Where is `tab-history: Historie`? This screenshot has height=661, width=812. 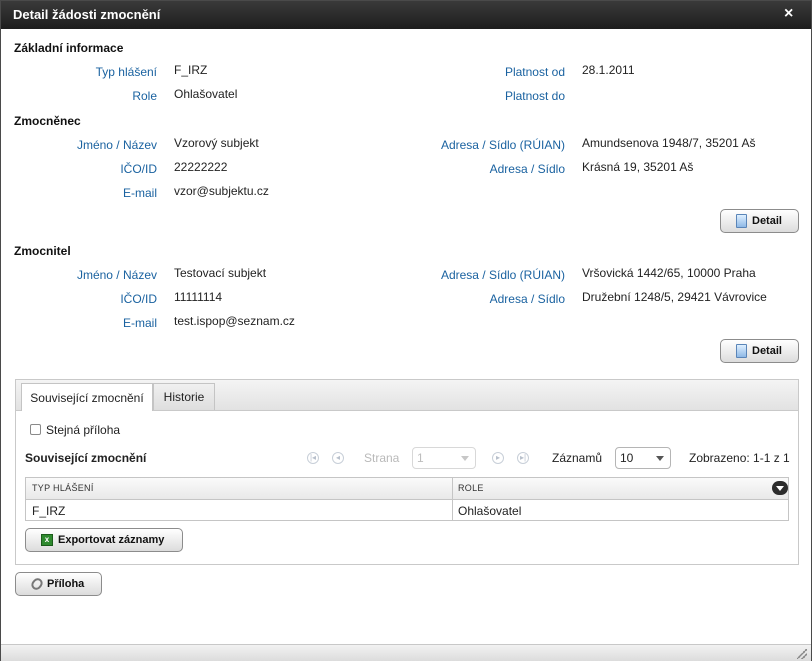 tab-history: Historie is located at coordinates (184, 396).